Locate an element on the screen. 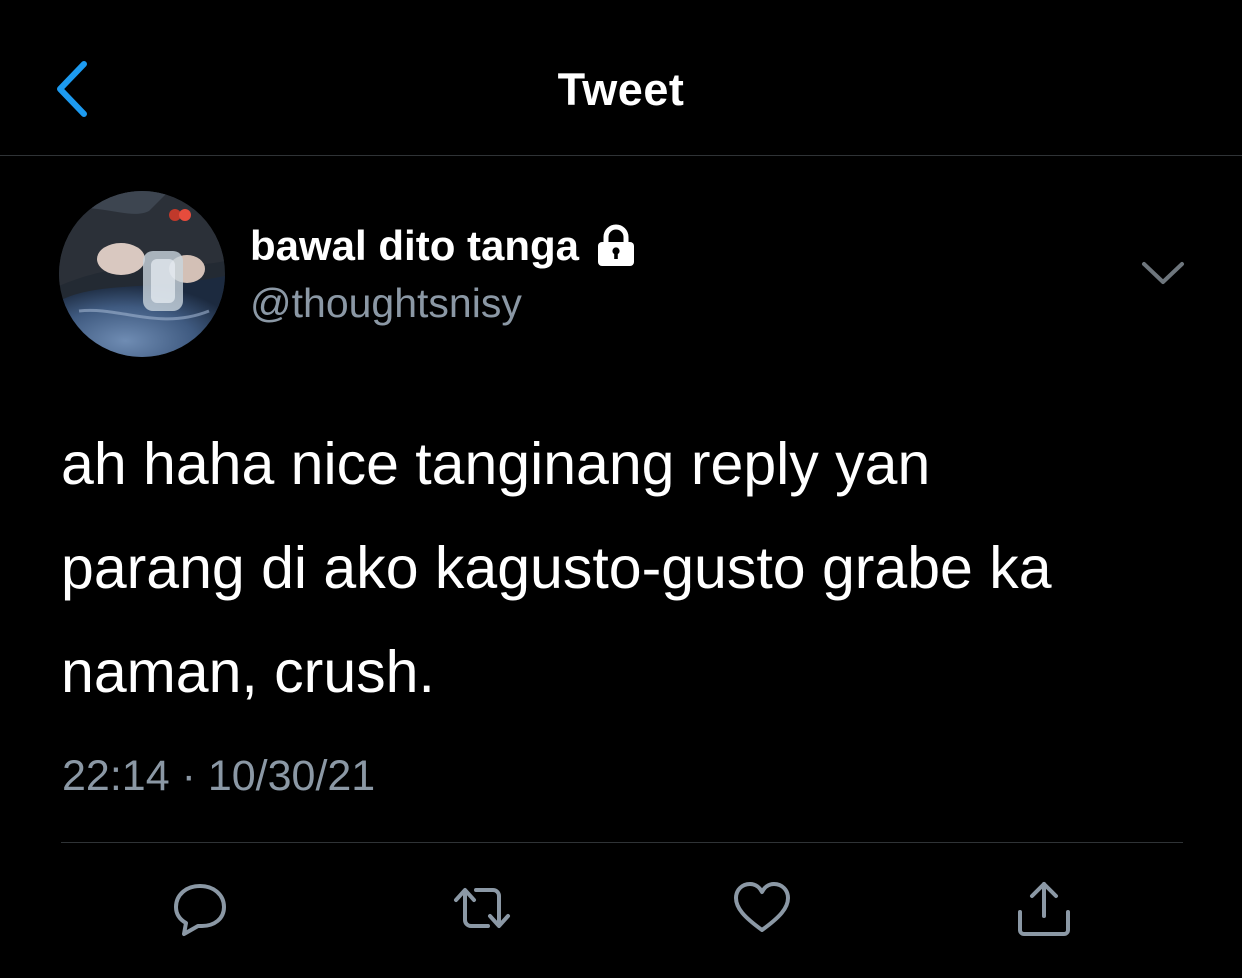 This screenshot has width=1242, height=978. share-button is located at coordinates (1044, 908).